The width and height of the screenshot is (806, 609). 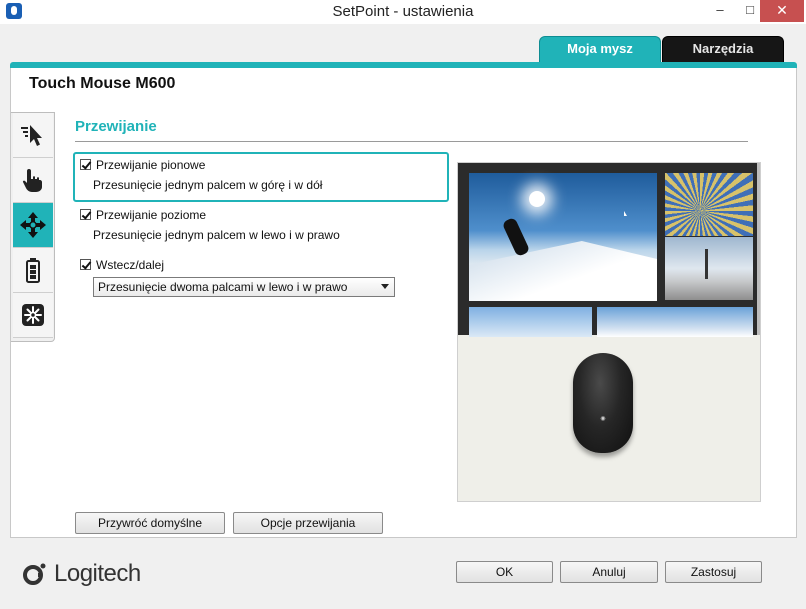 I want to click on minimize-button: –, so click(x=720, y=11).